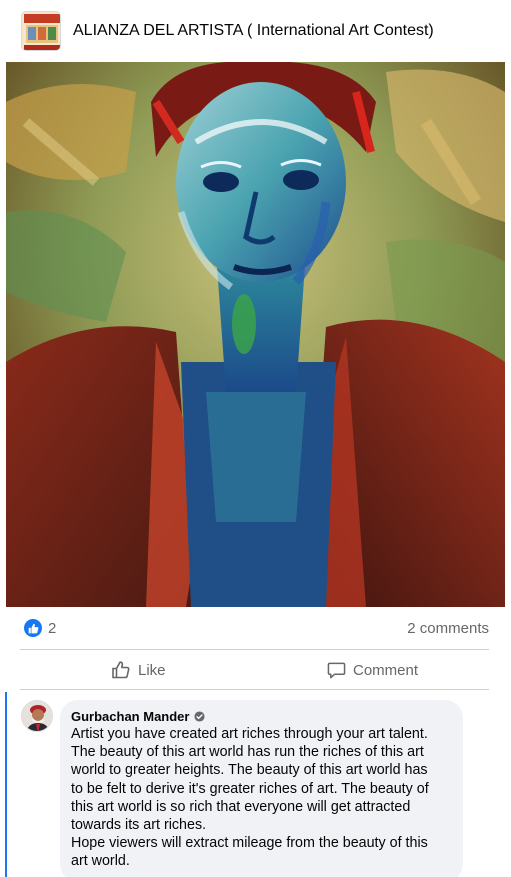 Image resolution: width=511 pixels, height=877 pixels. I want to click on verified-badge-icon, so click(200, 716).